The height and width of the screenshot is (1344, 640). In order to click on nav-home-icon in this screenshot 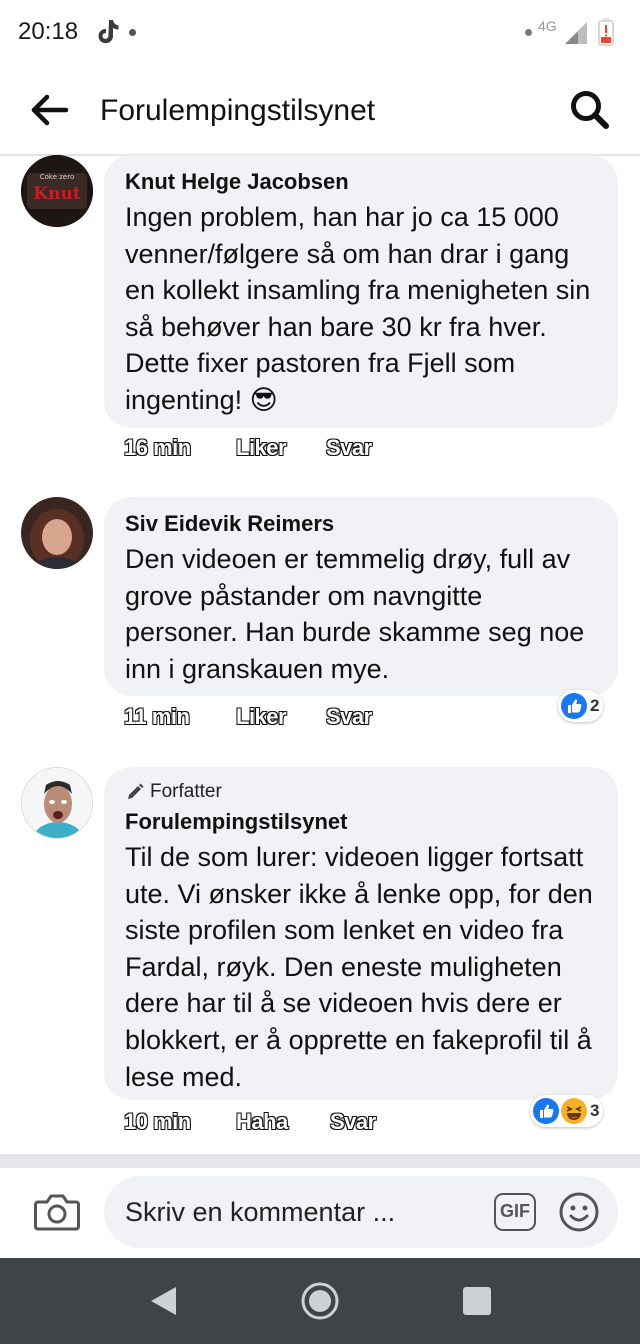, I will do `click(320, 1301)`.